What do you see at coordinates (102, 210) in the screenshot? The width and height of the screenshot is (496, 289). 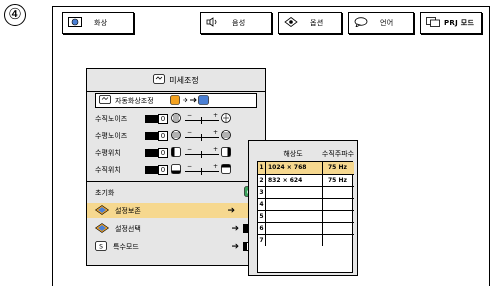 I see `save-icon` at bounding box center [102, 210].